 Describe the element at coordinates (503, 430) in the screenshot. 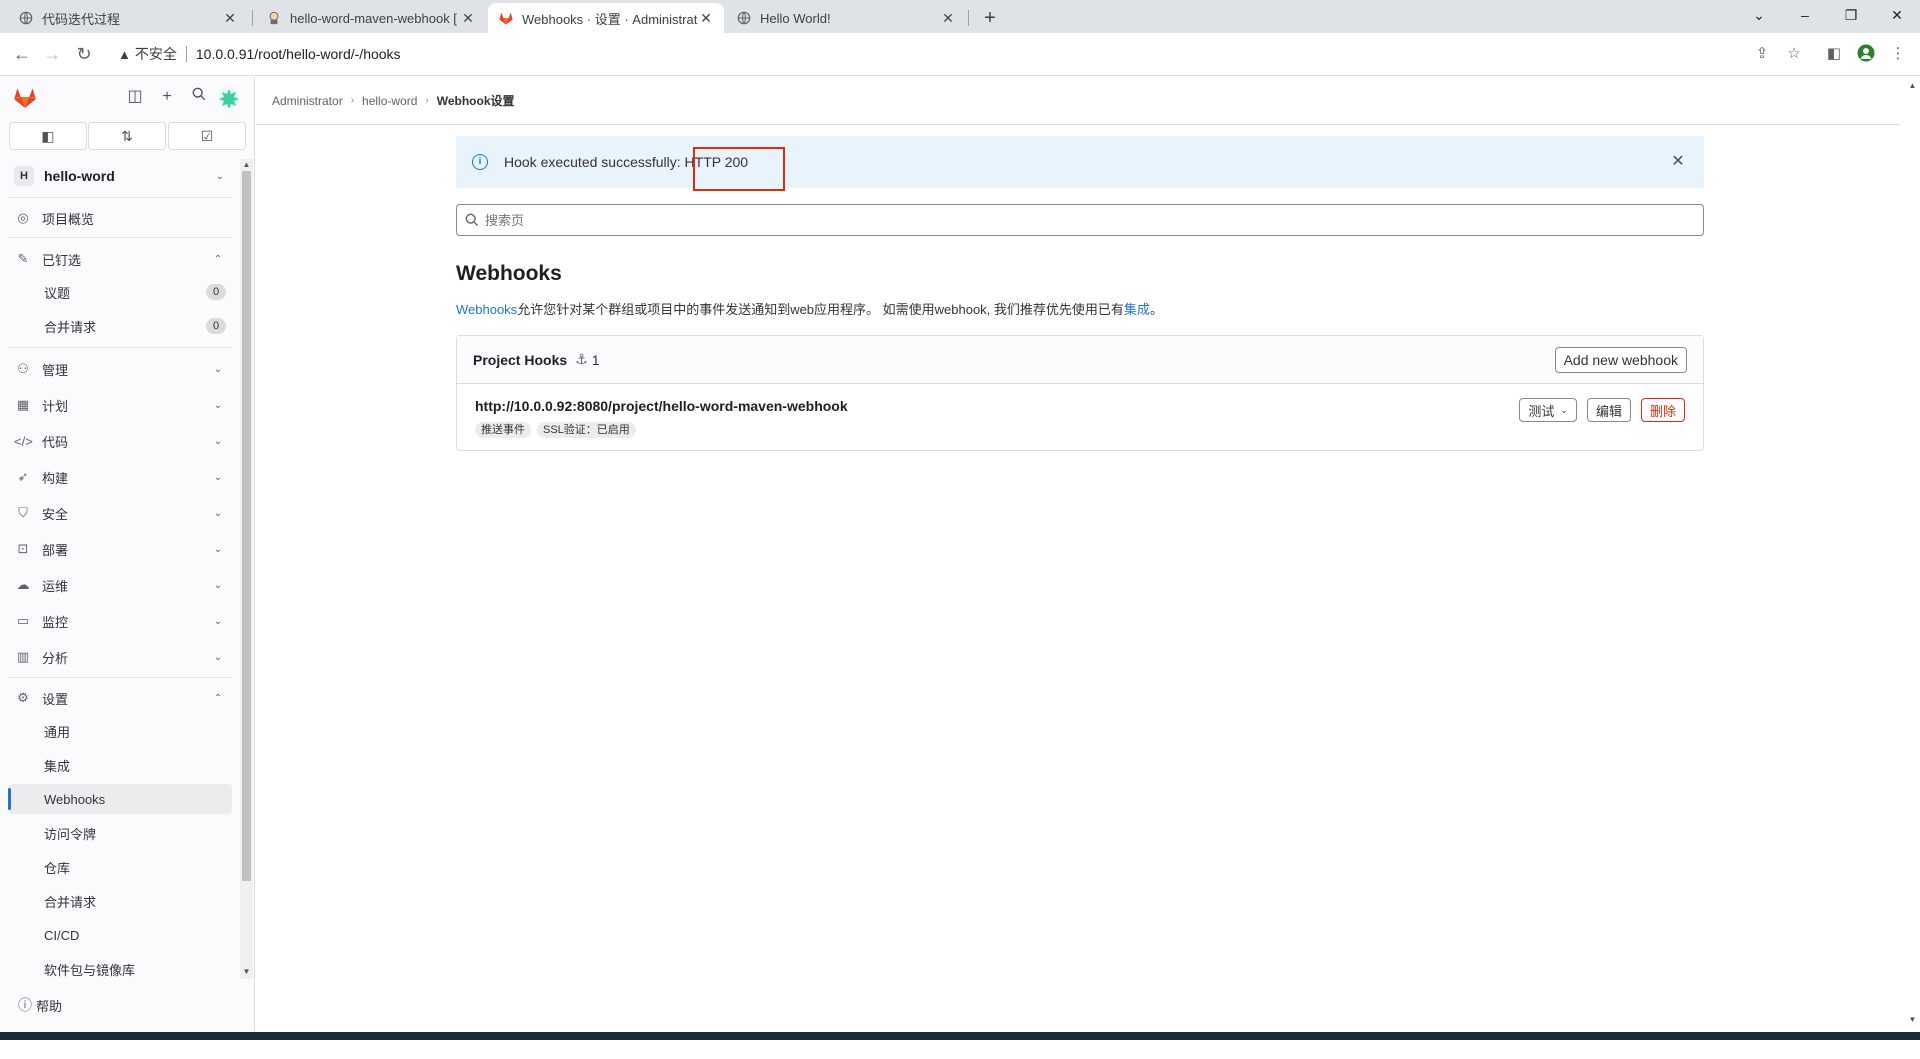

I see `trigger-badge: 推送事件` at that location.